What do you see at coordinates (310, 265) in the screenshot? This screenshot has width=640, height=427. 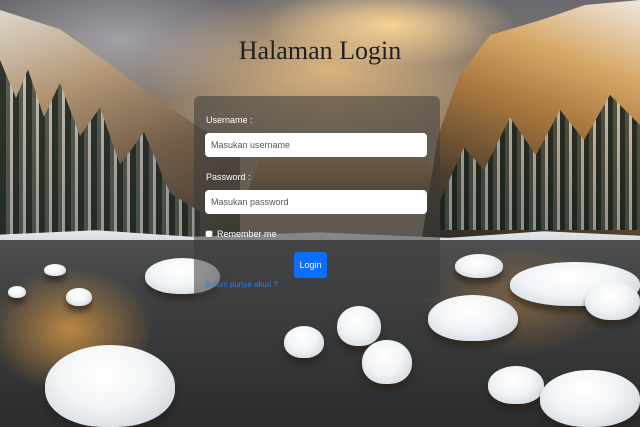 I see `login-button: Login` at bounding box center [310, 265].